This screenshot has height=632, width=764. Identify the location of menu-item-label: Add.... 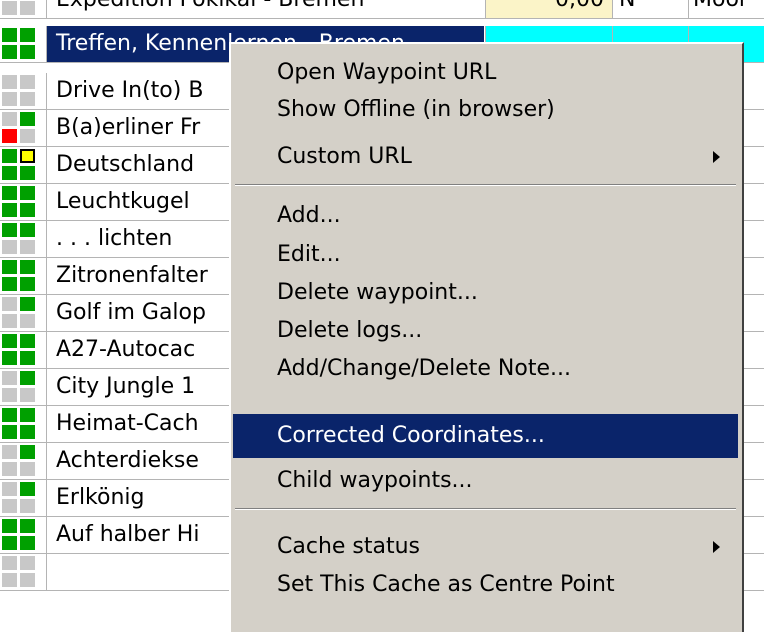
(309, 215).